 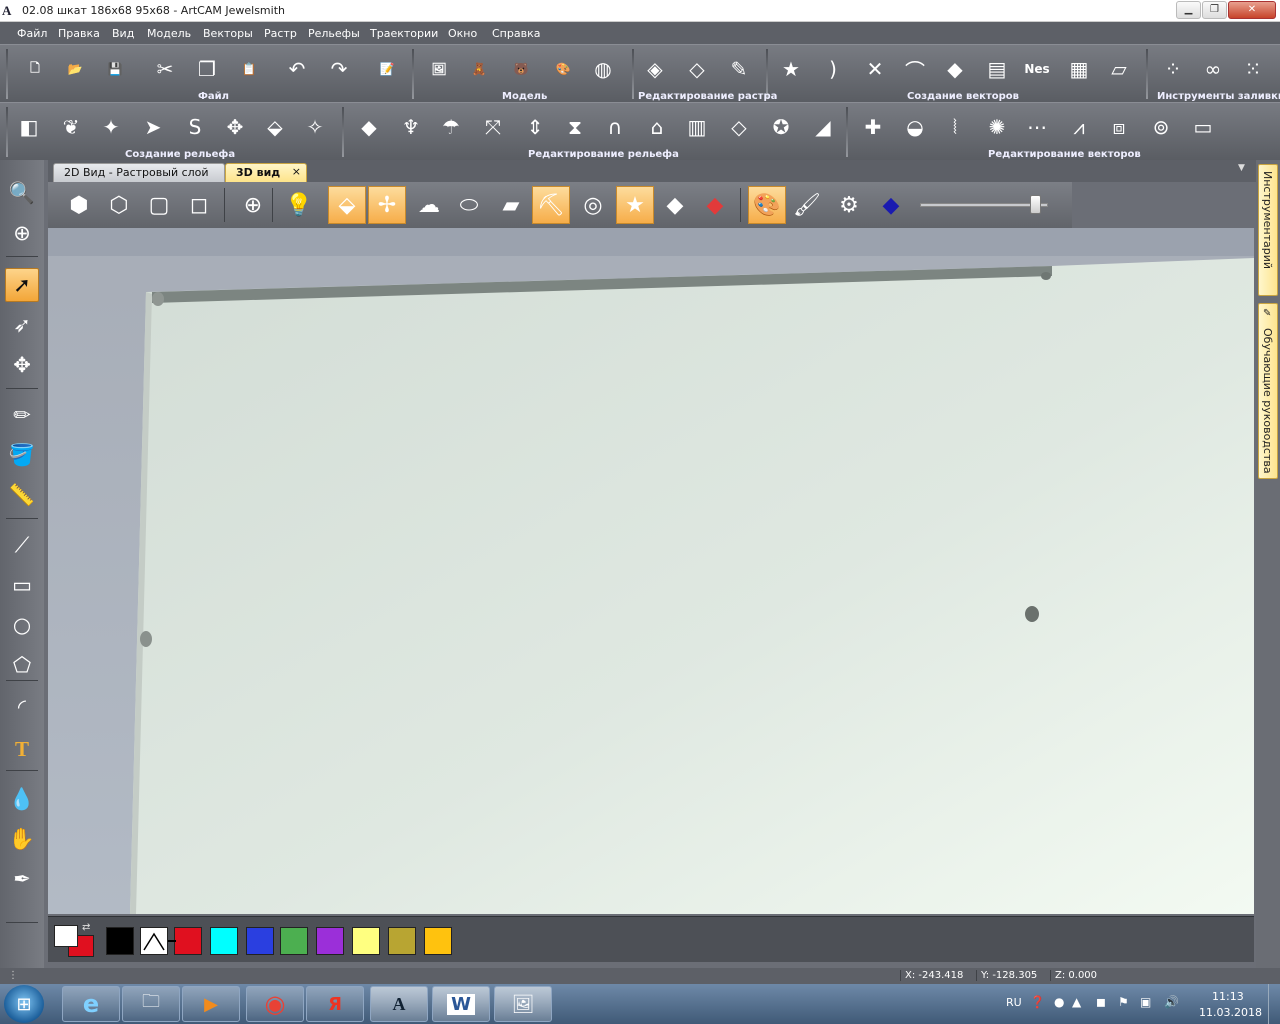 What do you see at coordinates (22, 839) in the screenshot?
I see `sculpt-tool: ✋` at bounding box center [22, 839].